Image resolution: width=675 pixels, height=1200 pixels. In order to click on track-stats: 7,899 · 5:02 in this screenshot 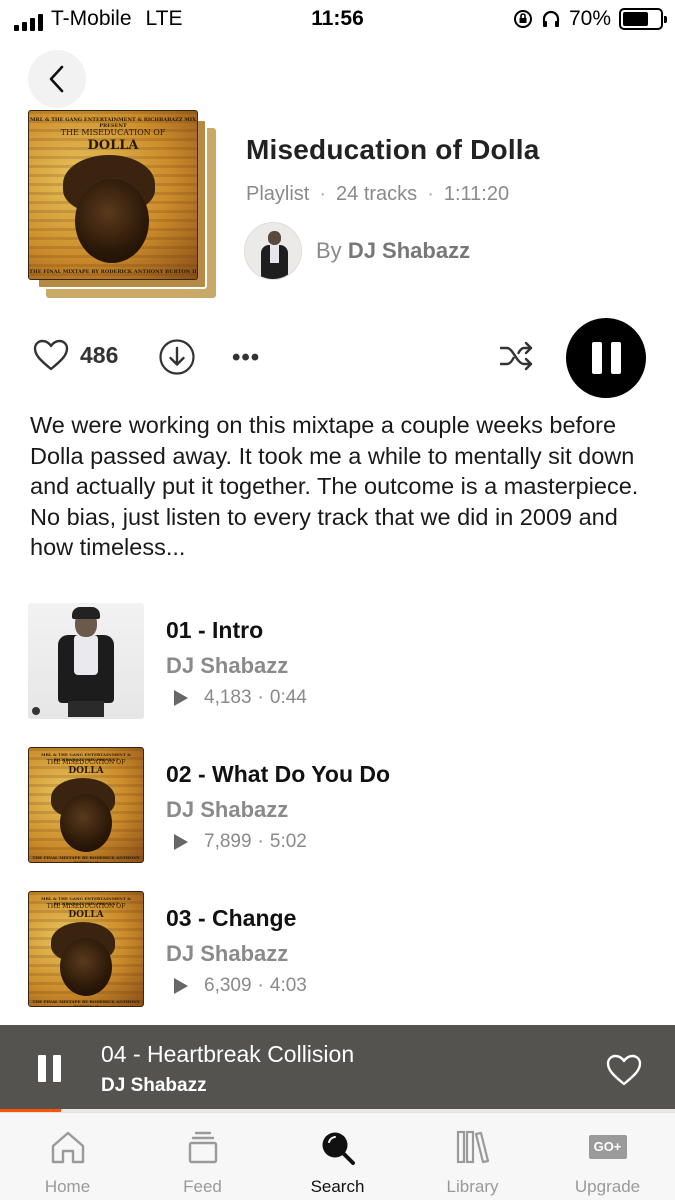, I will do `click(240, 842)`.